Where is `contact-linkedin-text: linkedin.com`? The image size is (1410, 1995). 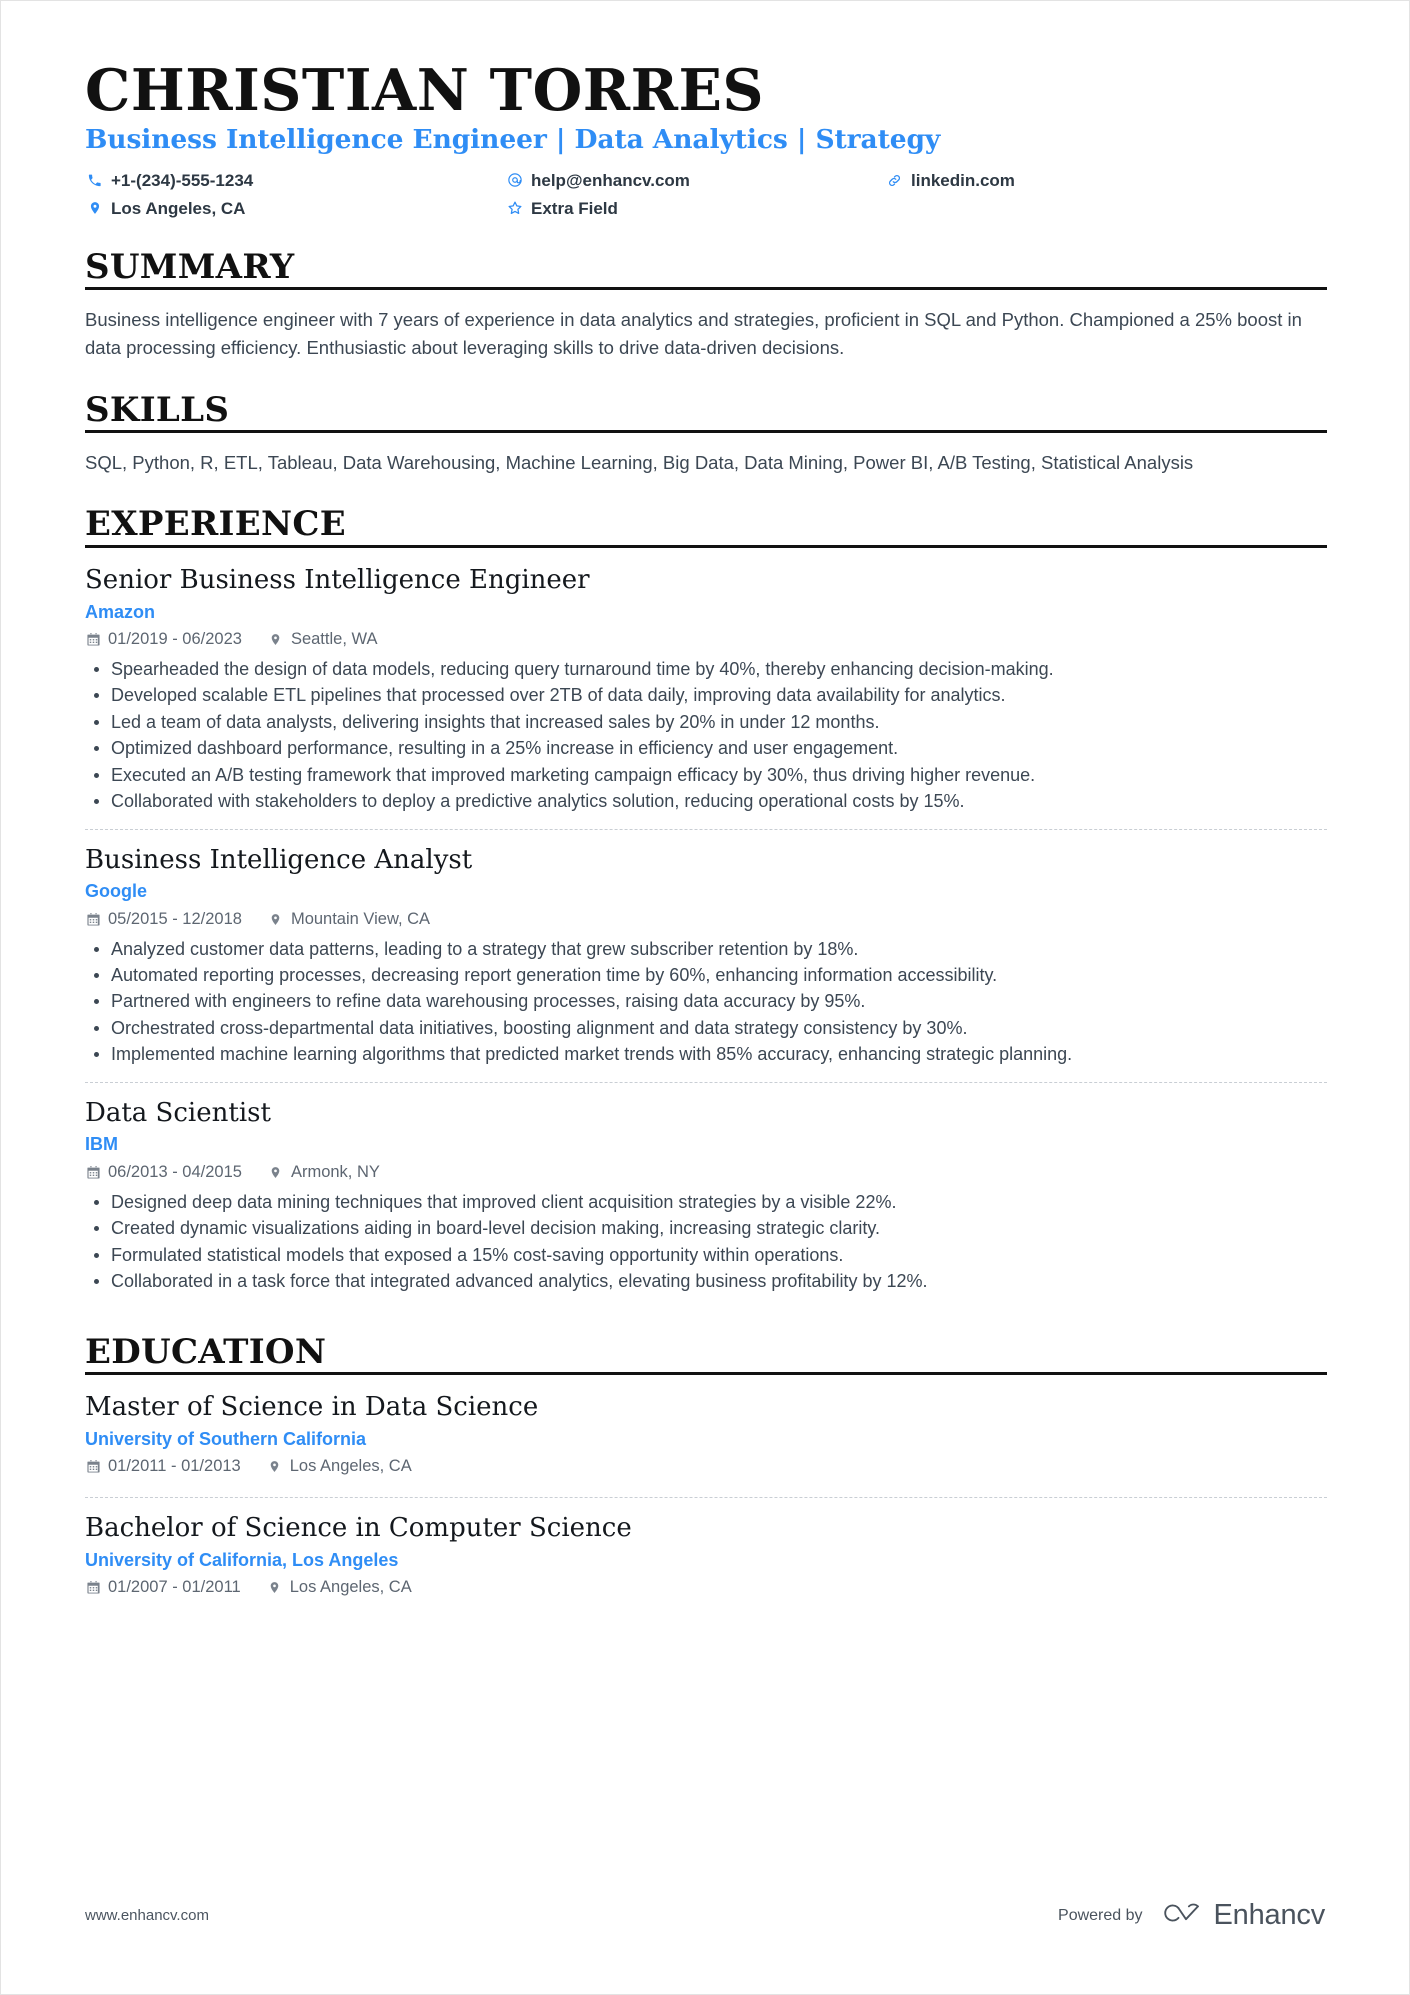 contact-linkedin-text: linkedin.com is located at coordinates (963, 181).